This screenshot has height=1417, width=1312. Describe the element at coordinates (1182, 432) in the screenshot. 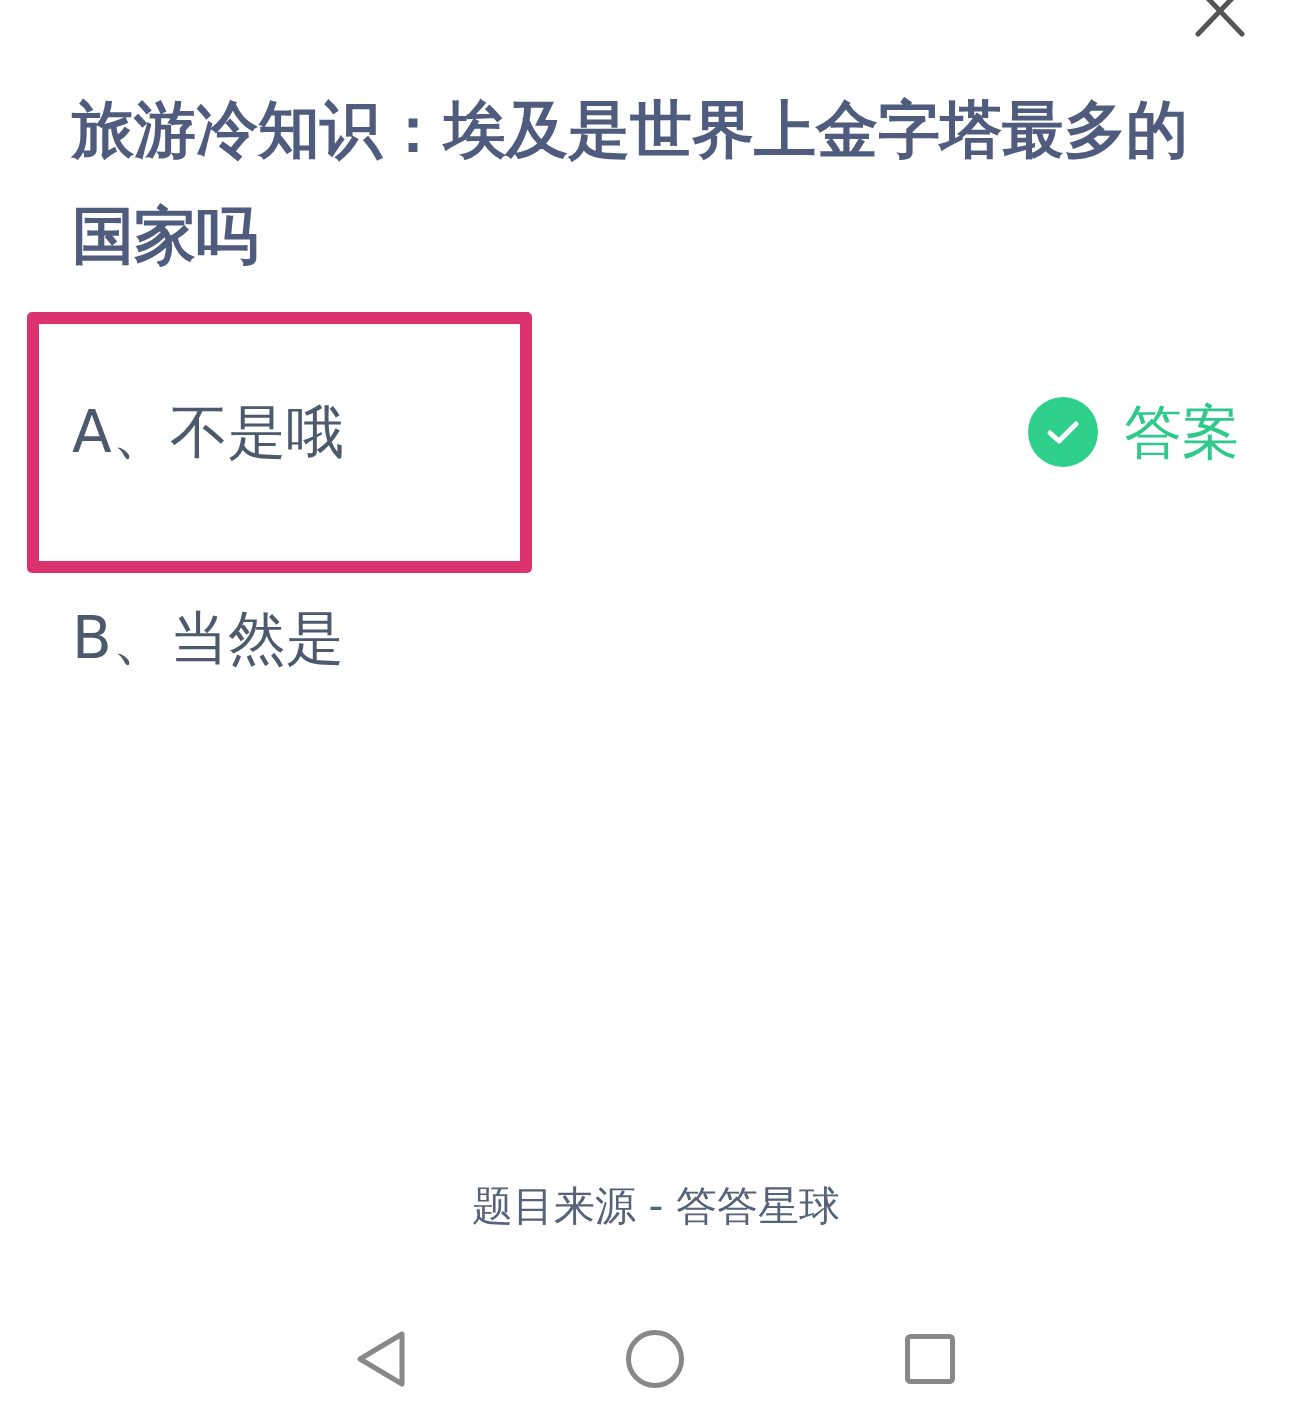

I see `answer-label: 答案` at that location.